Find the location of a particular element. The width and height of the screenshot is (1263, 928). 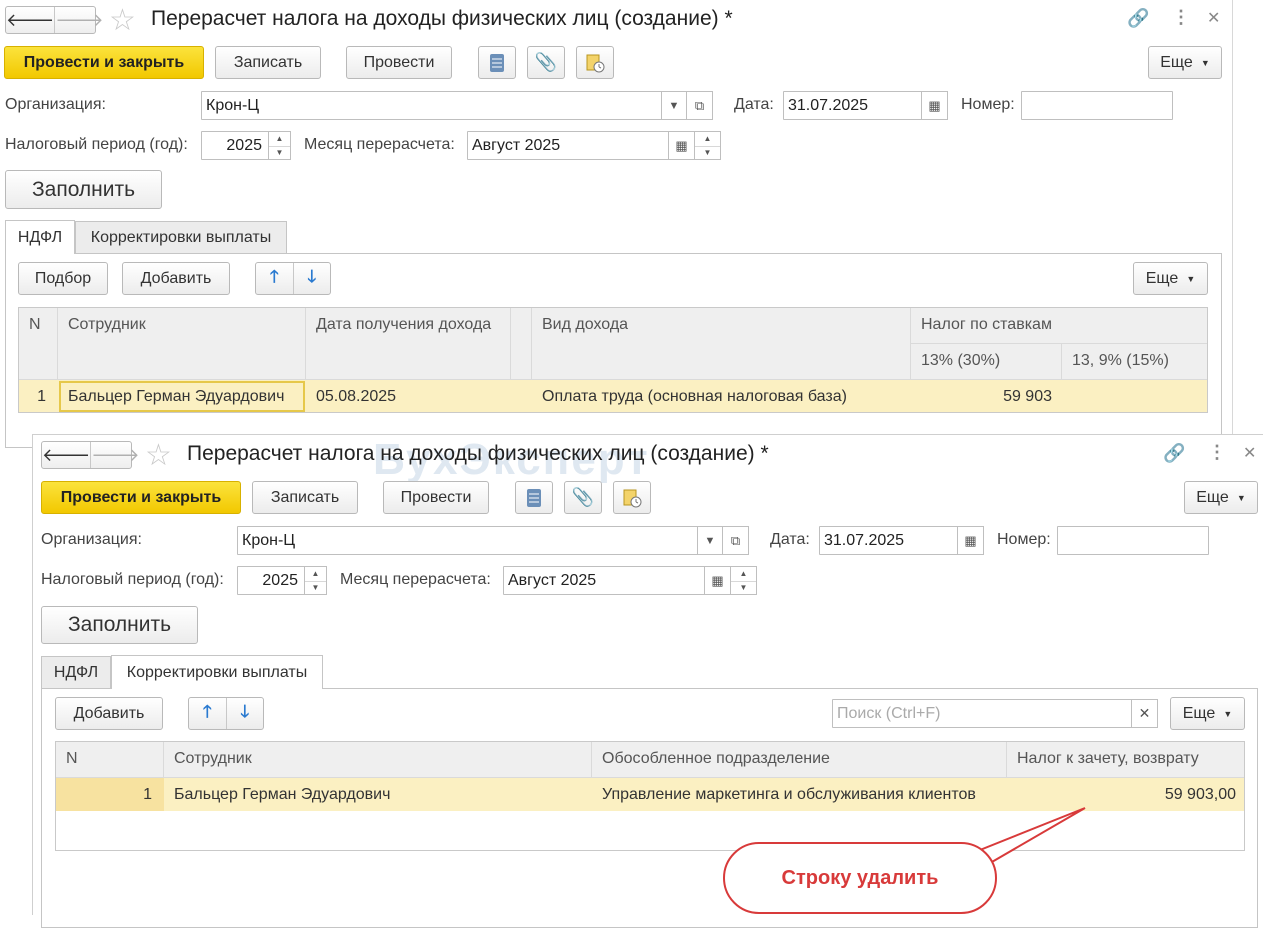

callout-text: Строку удалить is located at coordinates (860, 877).